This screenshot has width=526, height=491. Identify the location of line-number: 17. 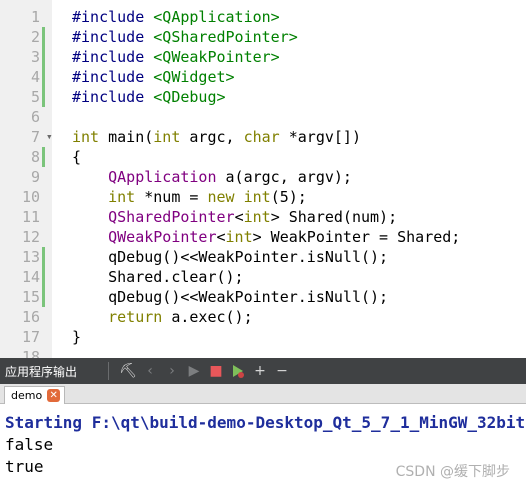
(30, 337).